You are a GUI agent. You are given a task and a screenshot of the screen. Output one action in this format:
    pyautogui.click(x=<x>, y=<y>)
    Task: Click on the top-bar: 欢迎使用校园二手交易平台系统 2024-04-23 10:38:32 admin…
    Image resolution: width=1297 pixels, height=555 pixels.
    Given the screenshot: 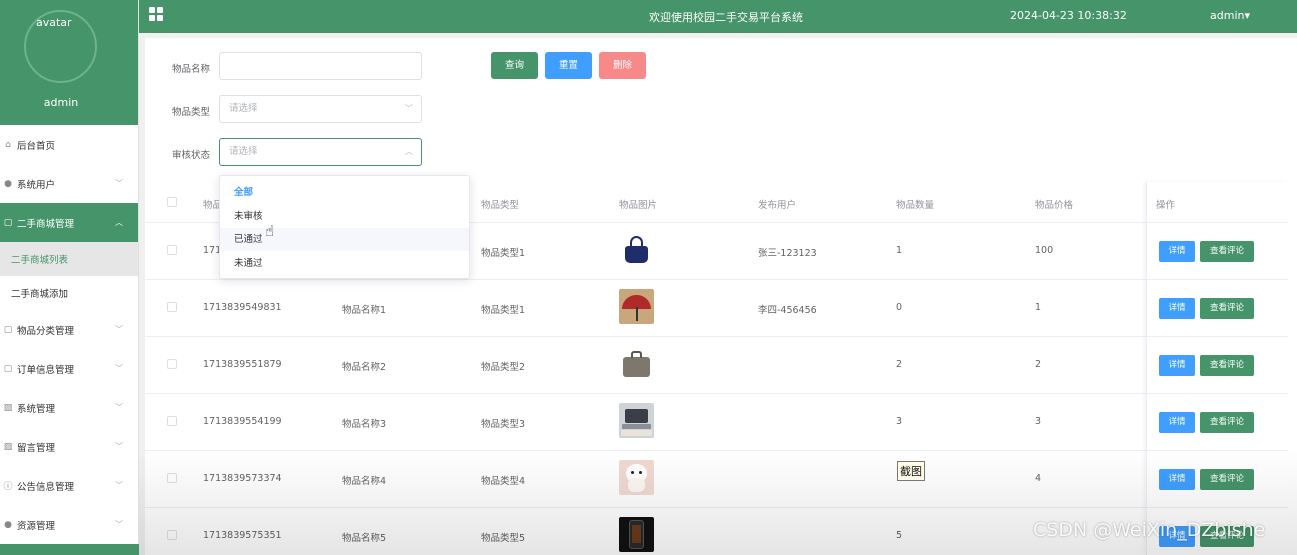 What is the action you would take?
    pyautogui.click(x=718, y=16)
    